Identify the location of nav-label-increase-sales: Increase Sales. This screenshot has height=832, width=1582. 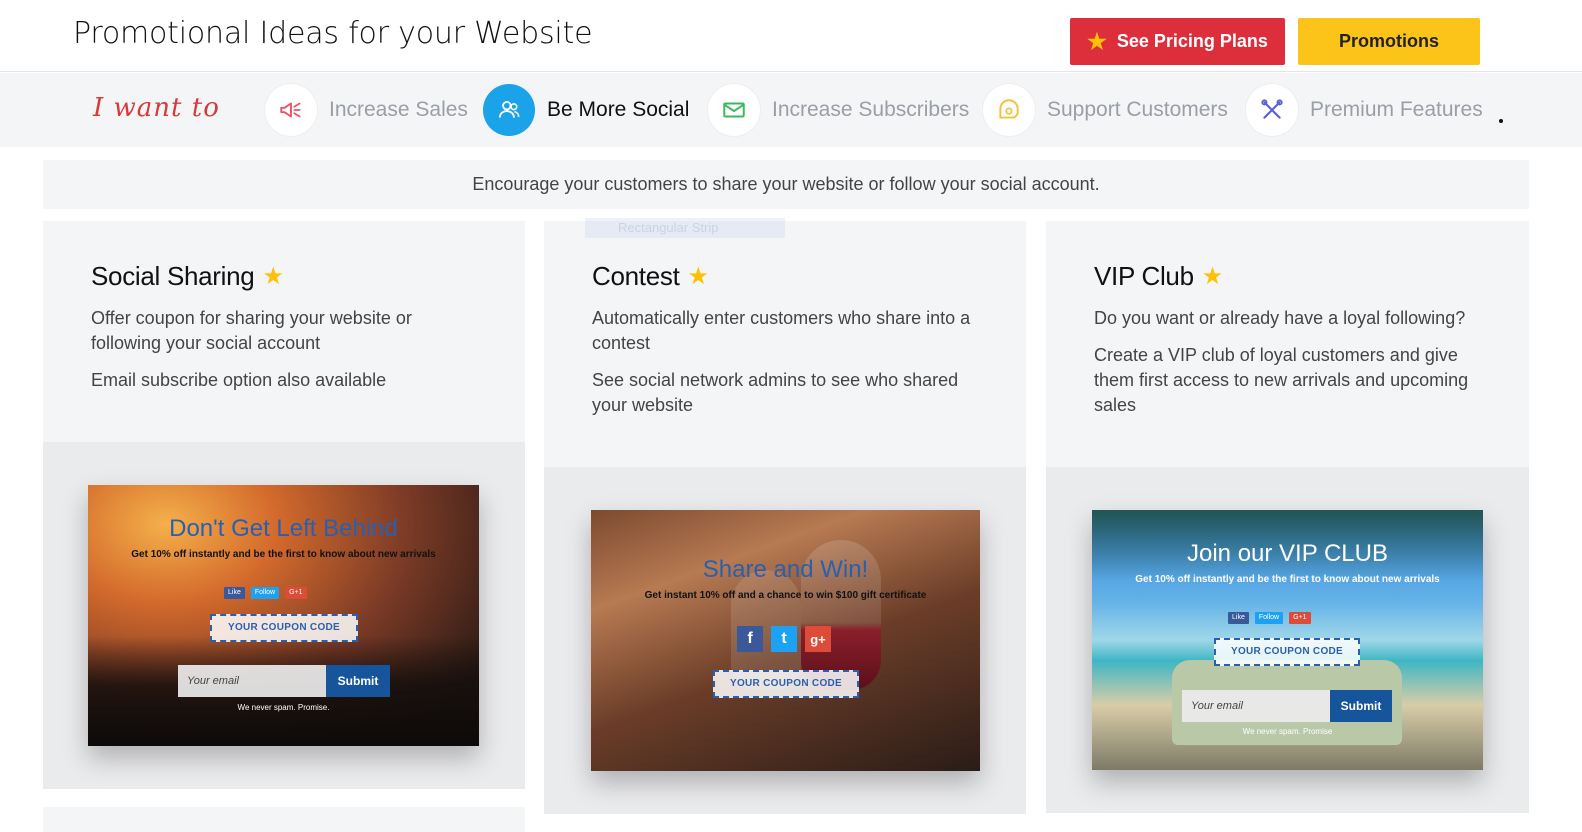
(398, 109).